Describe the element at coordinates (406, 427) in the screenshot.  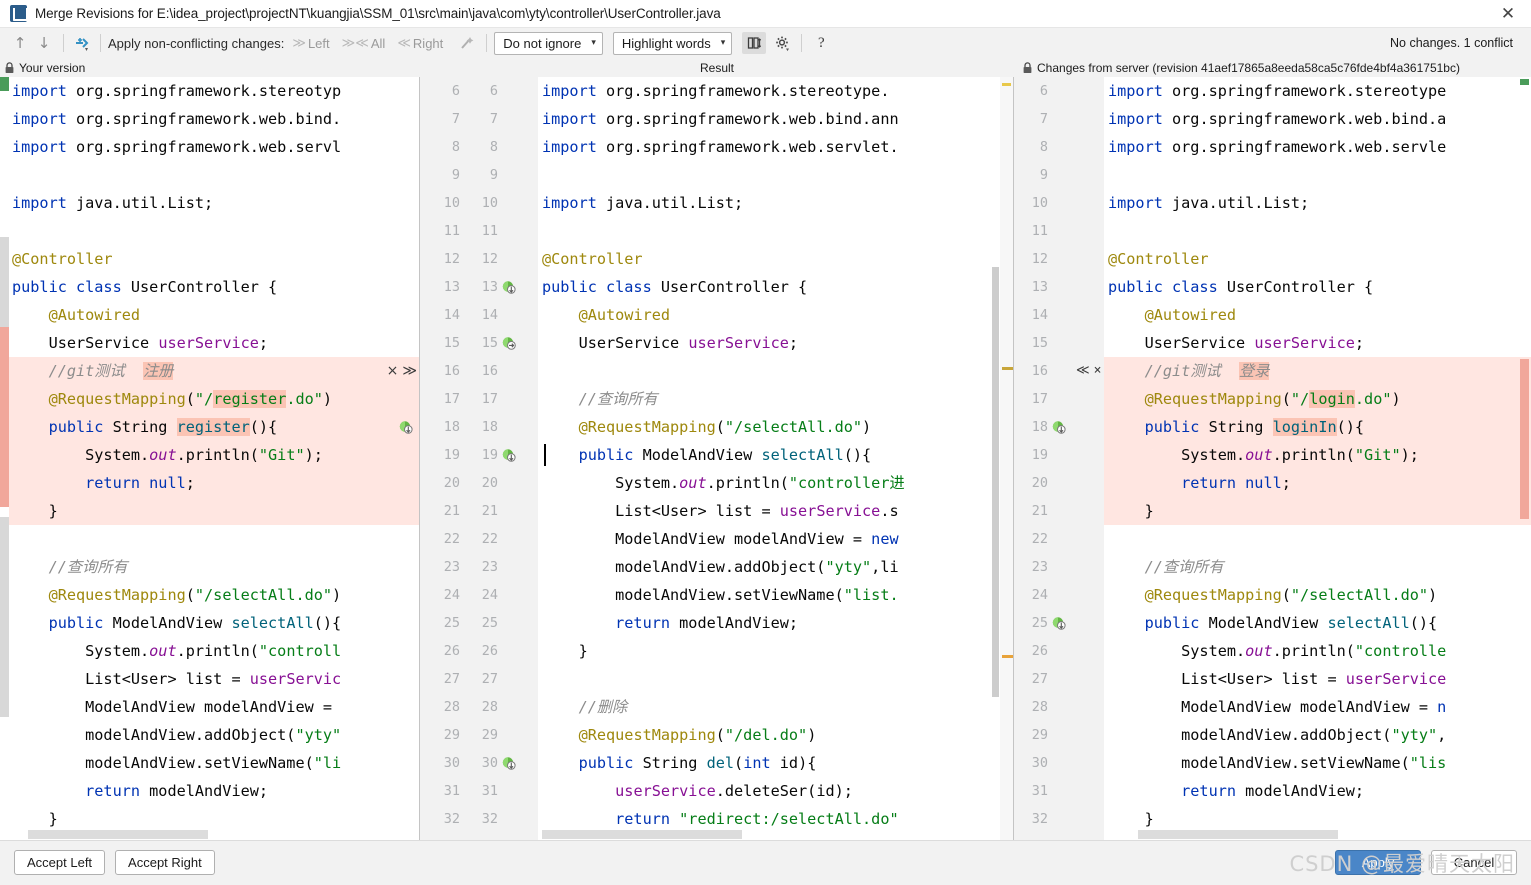
I see `override-icon` at that location.